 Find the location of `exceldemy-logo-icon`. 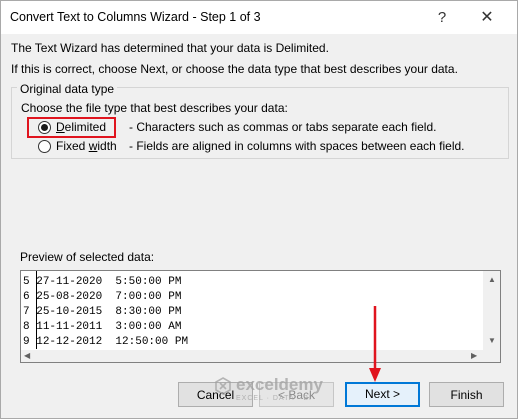

exceldemy-logo-icon is located at coordinates (223, 386).